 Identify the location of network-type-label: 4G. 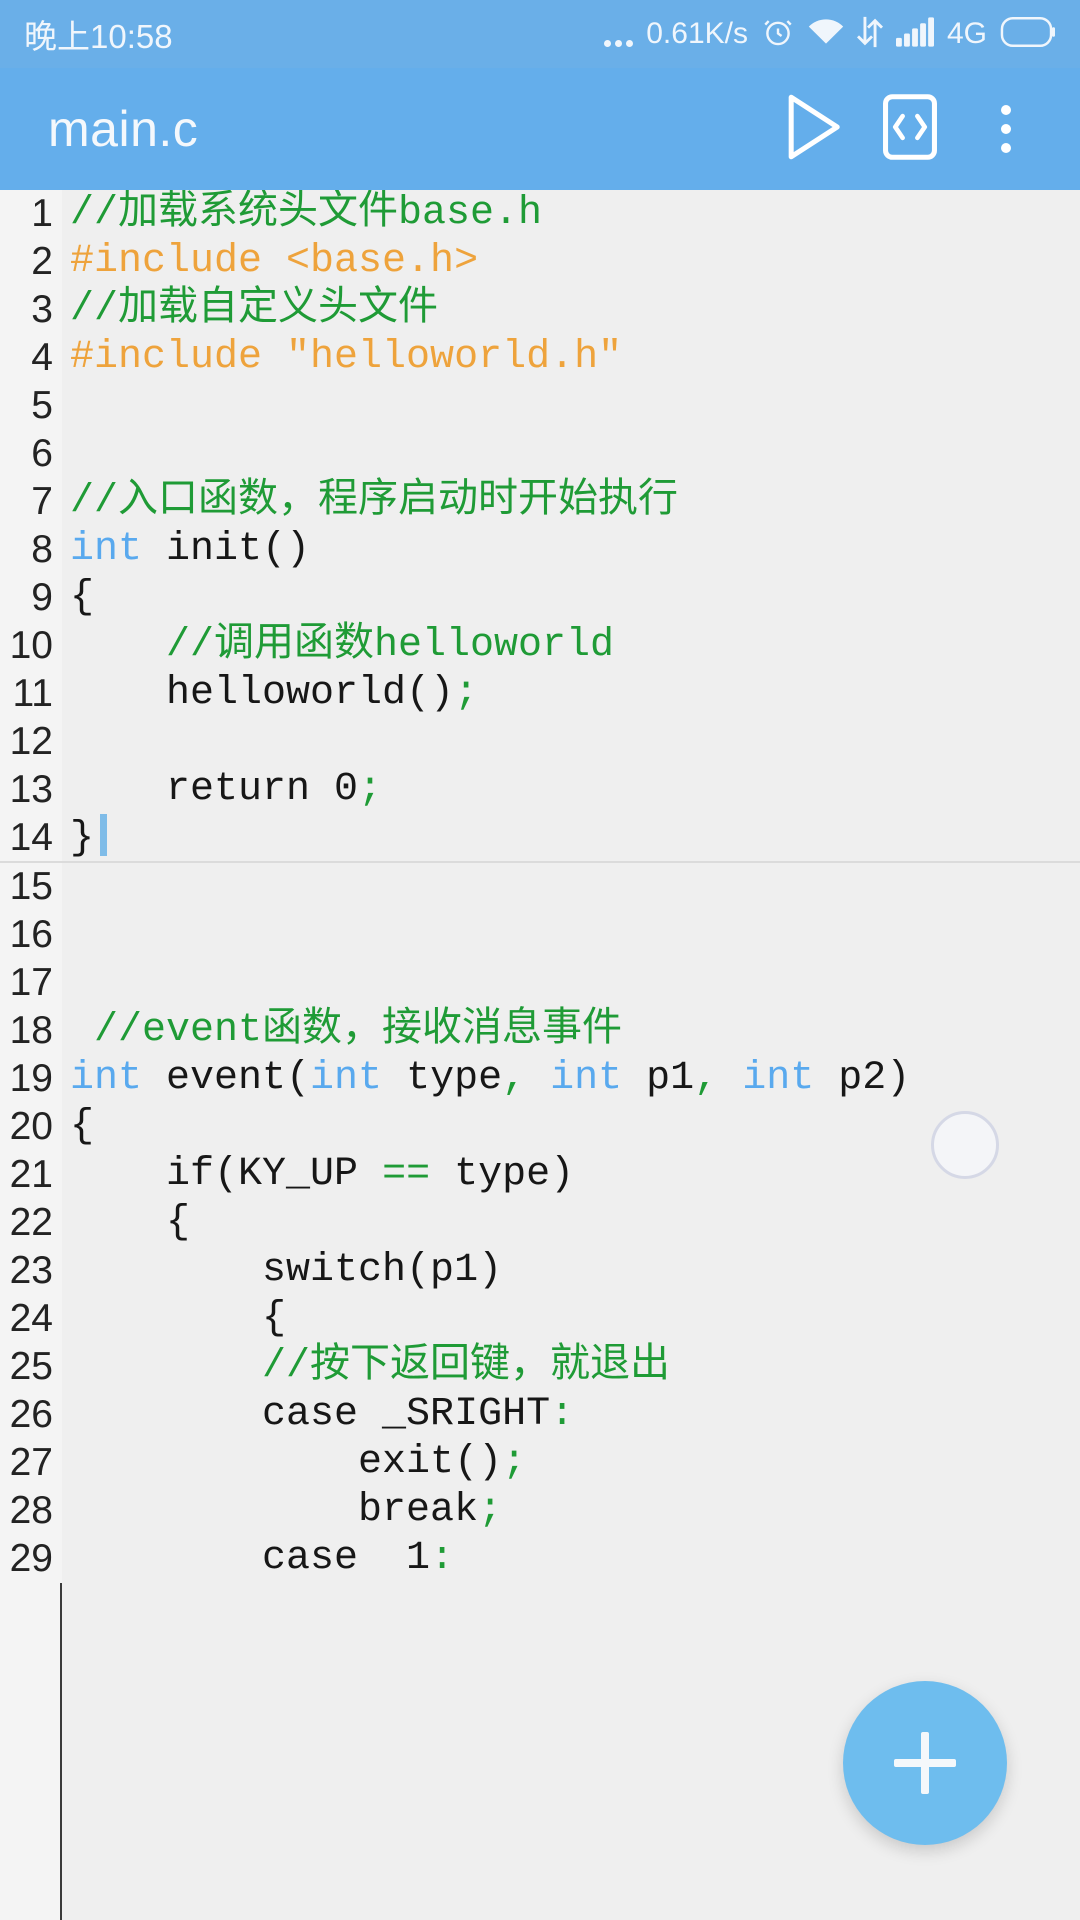
(966, 33).